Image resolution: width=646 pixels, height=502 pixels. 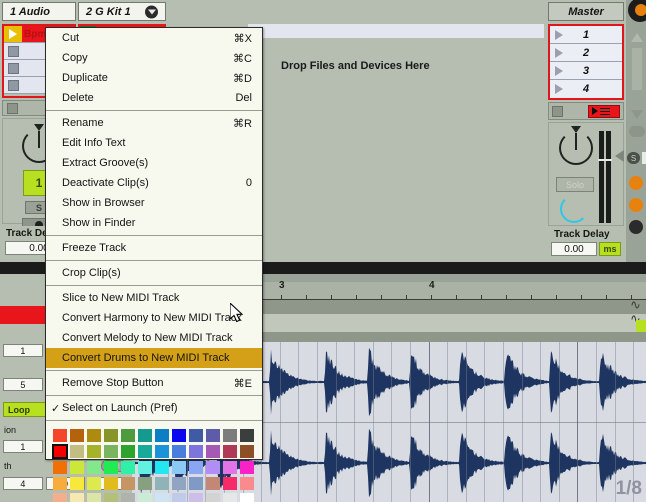 I want to click on master-track-delay-unit: ms, so click(x=610, y=249).